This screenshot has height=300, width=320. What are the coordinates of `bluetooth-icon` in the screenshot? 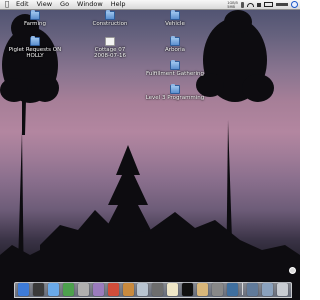 It's located at (242, 4).